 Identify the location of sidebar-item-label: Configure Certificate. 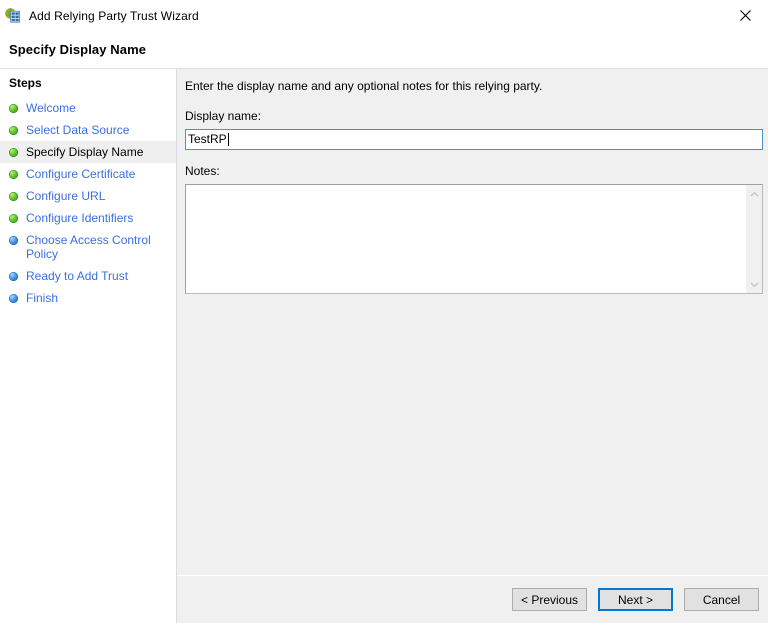
(81, 174).